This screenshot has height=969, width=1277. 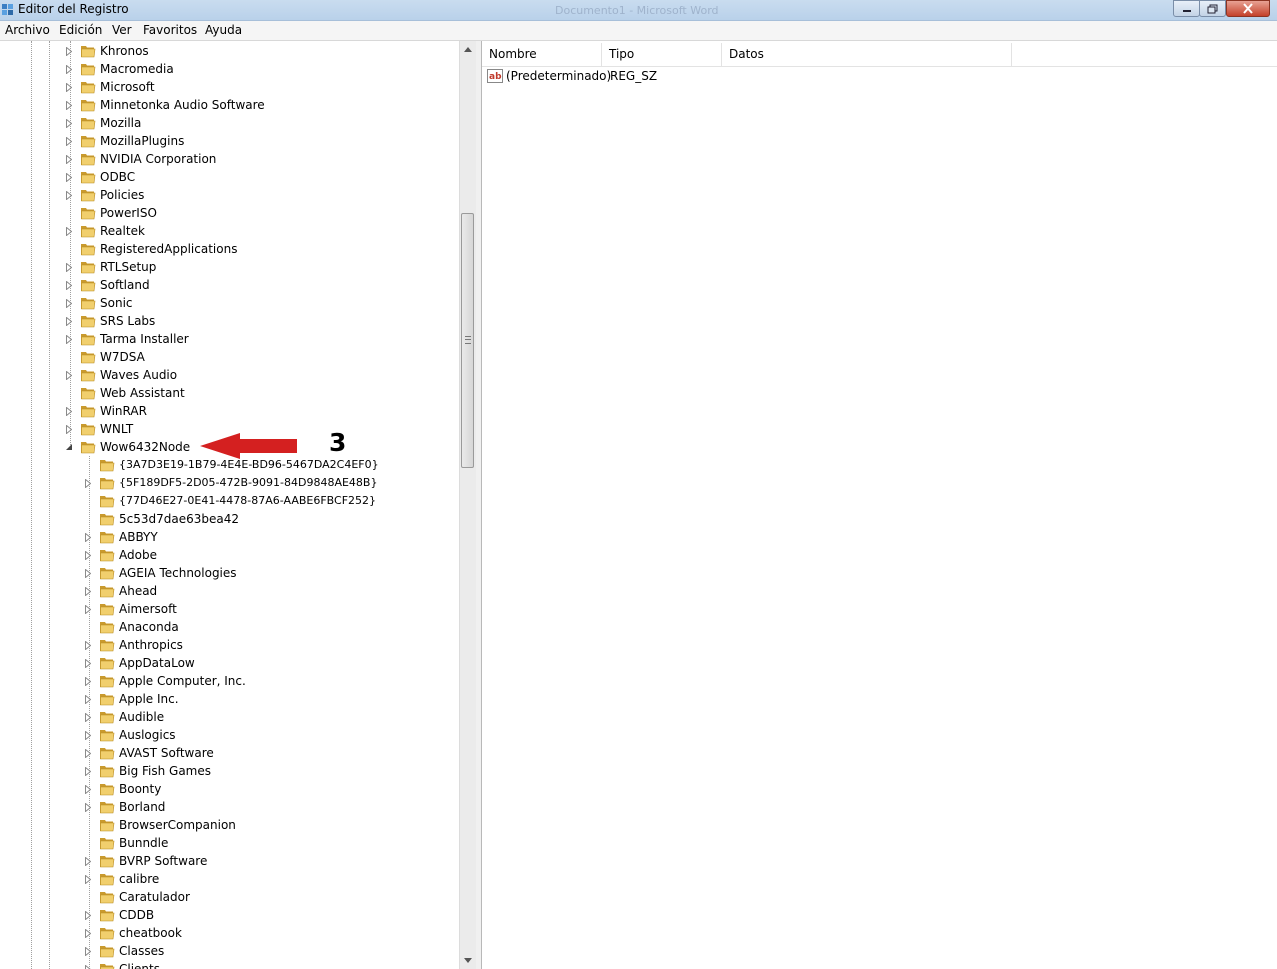 What do you see at coordinates (122, 789) in the screenshot?
I see `tree-item: Boonty` at bounding box center [122, 789].